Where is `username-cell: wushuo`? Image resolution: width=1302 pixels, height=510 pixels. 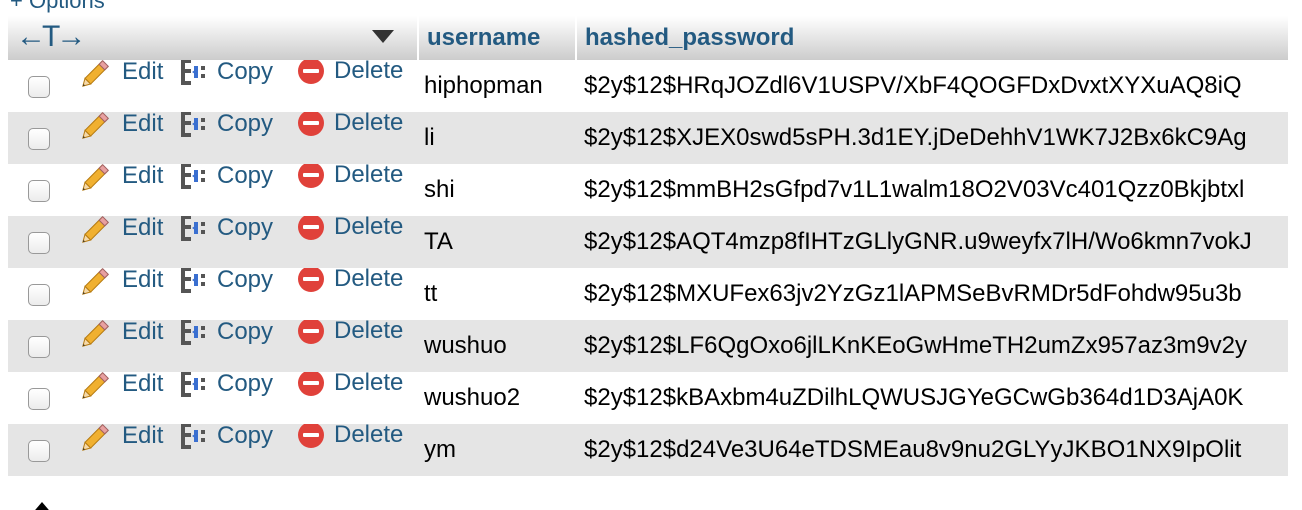
username-cell: wushuo is located at coordinates (497, 346).